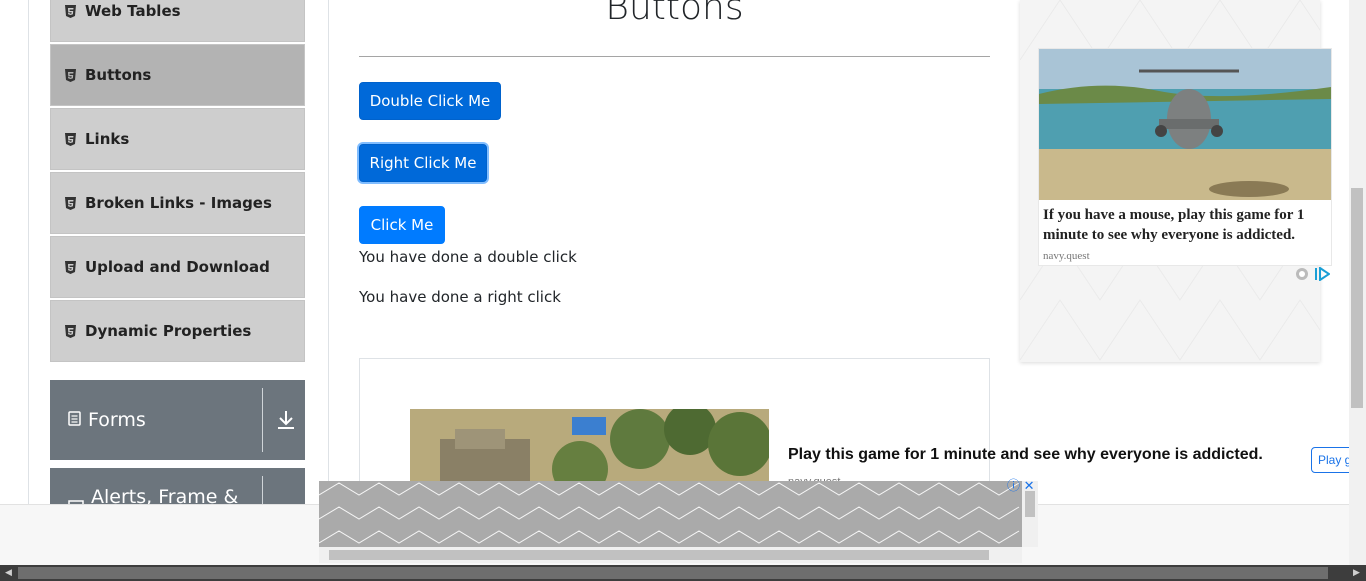 The height and width of the screenshot is (581, 1366). What do you see at coordinates (107, 139) in the screenshot?
I see `sidebar-item-label: Links` at bounding box center [107, 139].